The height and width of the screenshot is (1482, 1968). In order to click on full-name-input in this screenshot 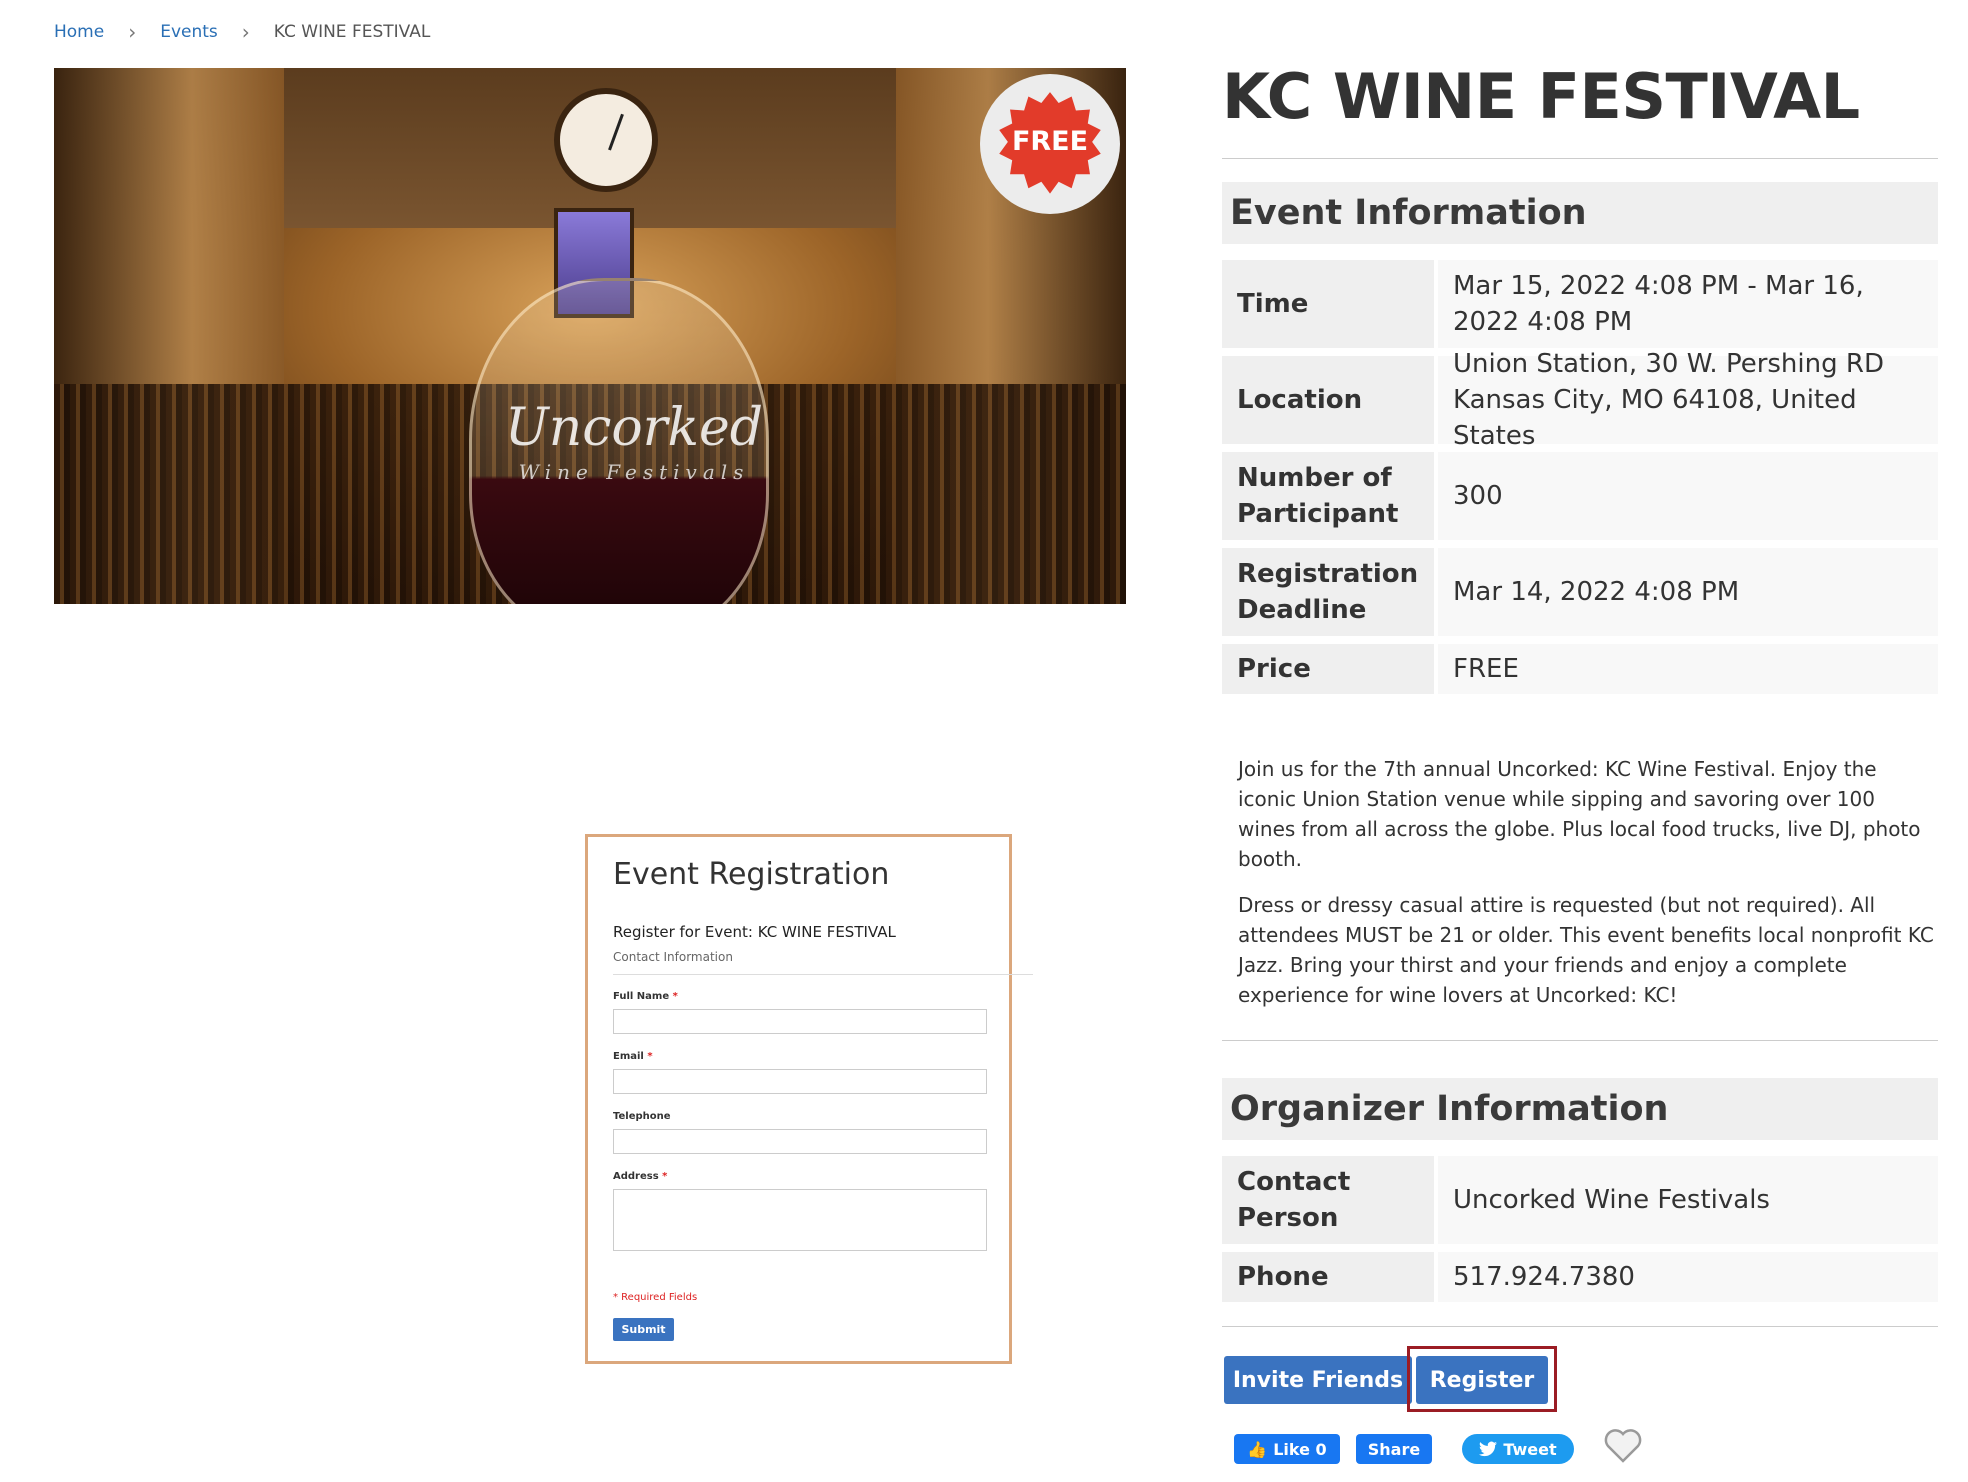, I will do `click(800, 1021)`.